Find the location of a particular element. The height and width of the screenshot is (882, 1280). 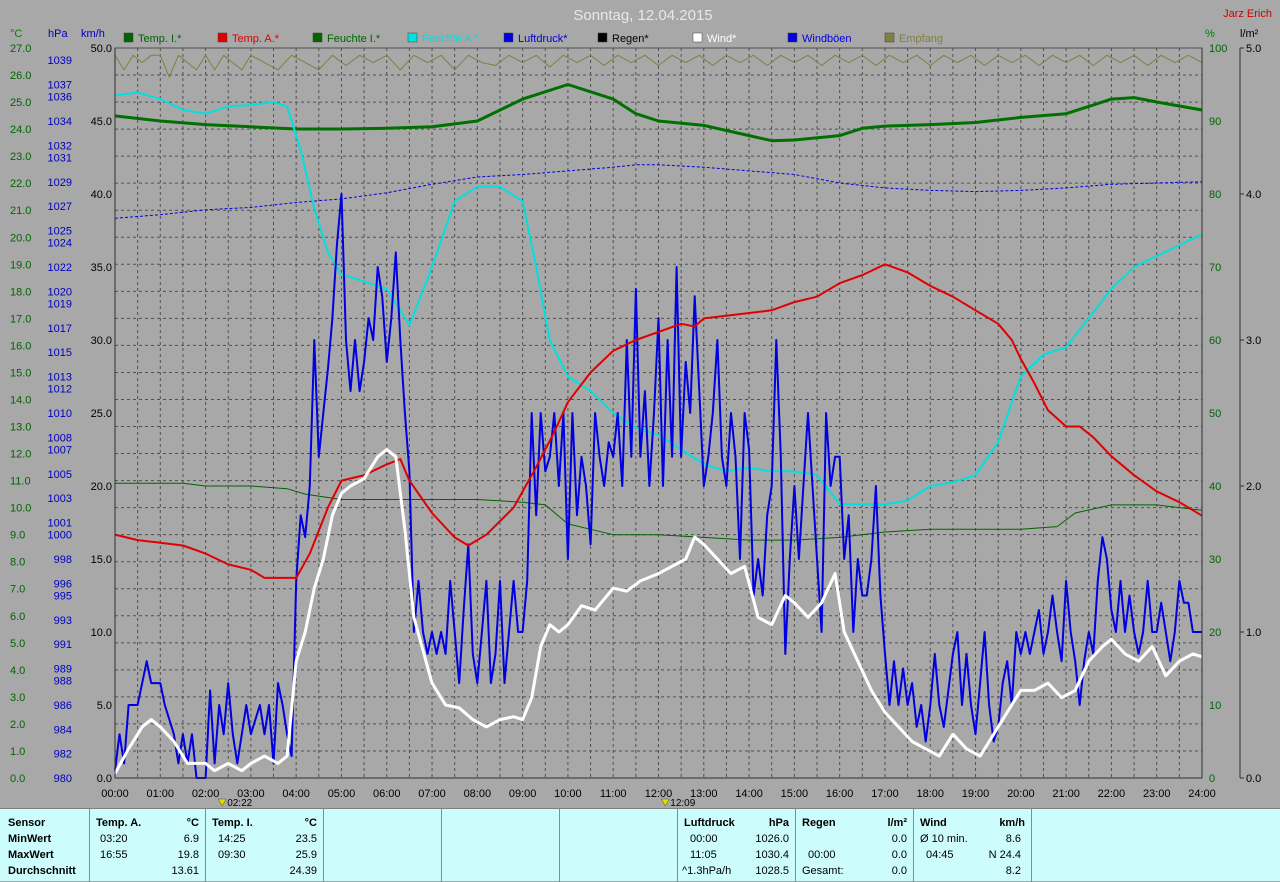

rain-tick-label: 1.0 is located at coordinates (1253, 633).